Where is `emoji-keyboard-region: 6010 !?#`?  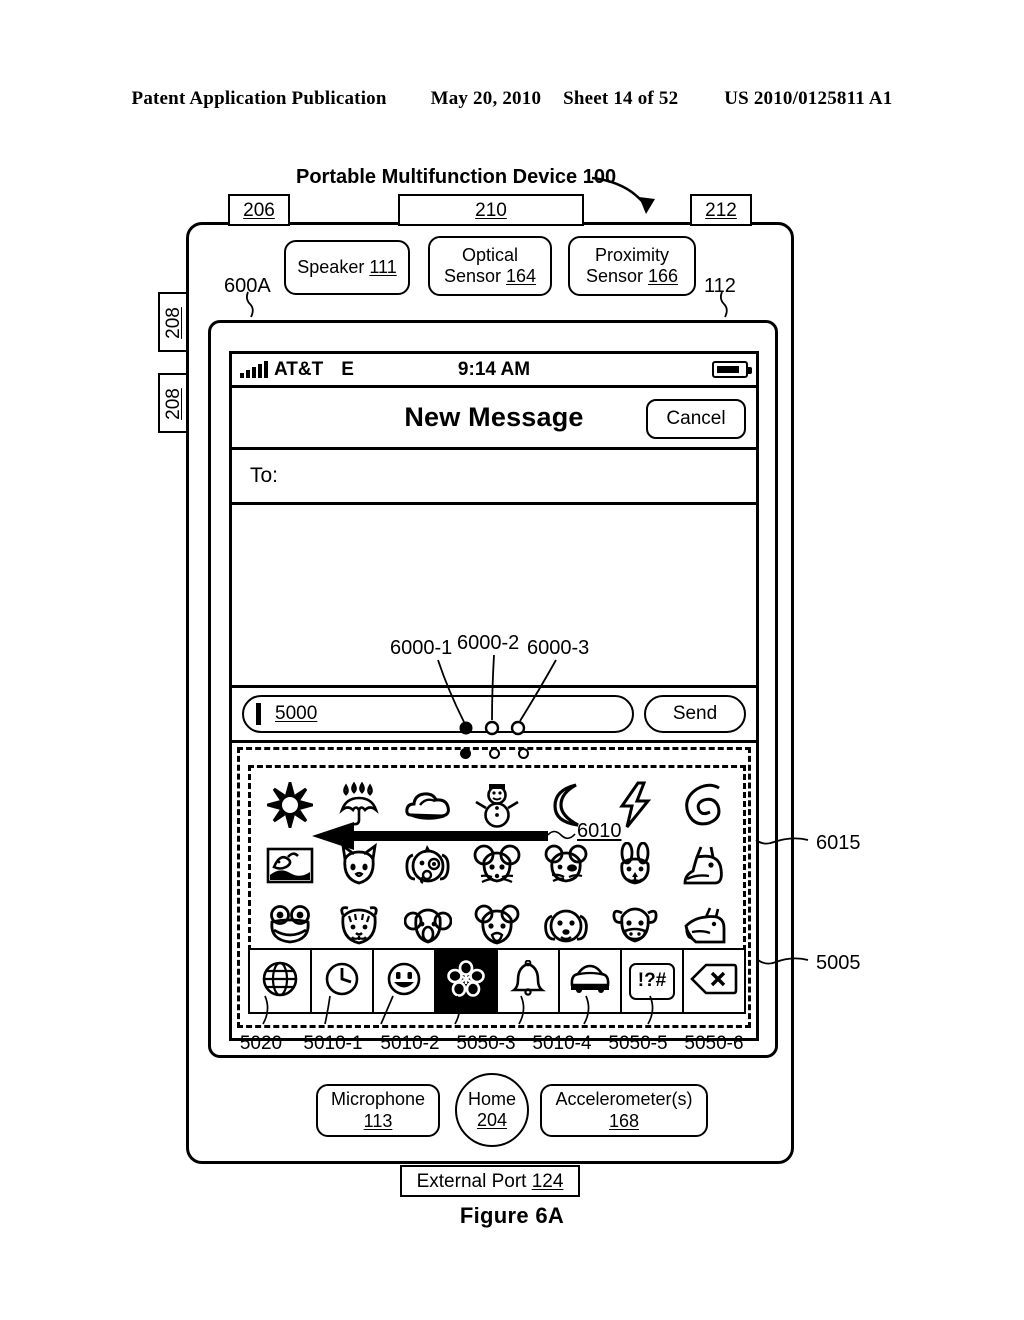
emoji-keyboard-region: 6010 !?# is located at coordinates (494, 886).